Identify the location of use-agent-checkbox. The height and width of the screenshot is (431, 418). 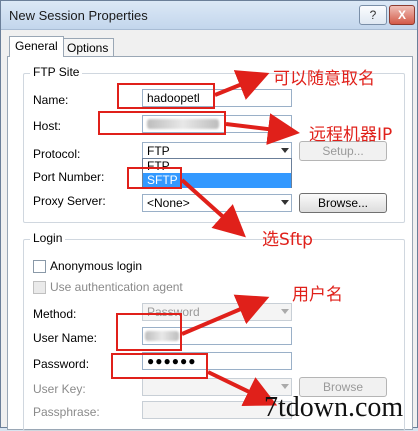
(39, 287).